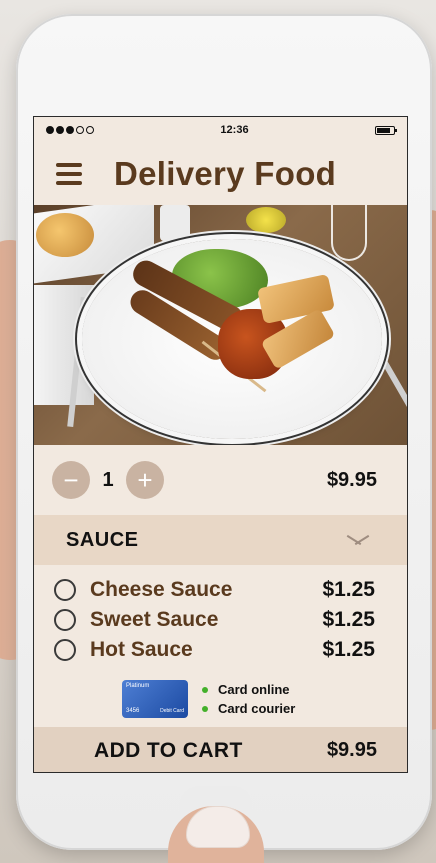 This screenshot has width=436, height=863. I want to click on battery-icon, so click(385, 130).